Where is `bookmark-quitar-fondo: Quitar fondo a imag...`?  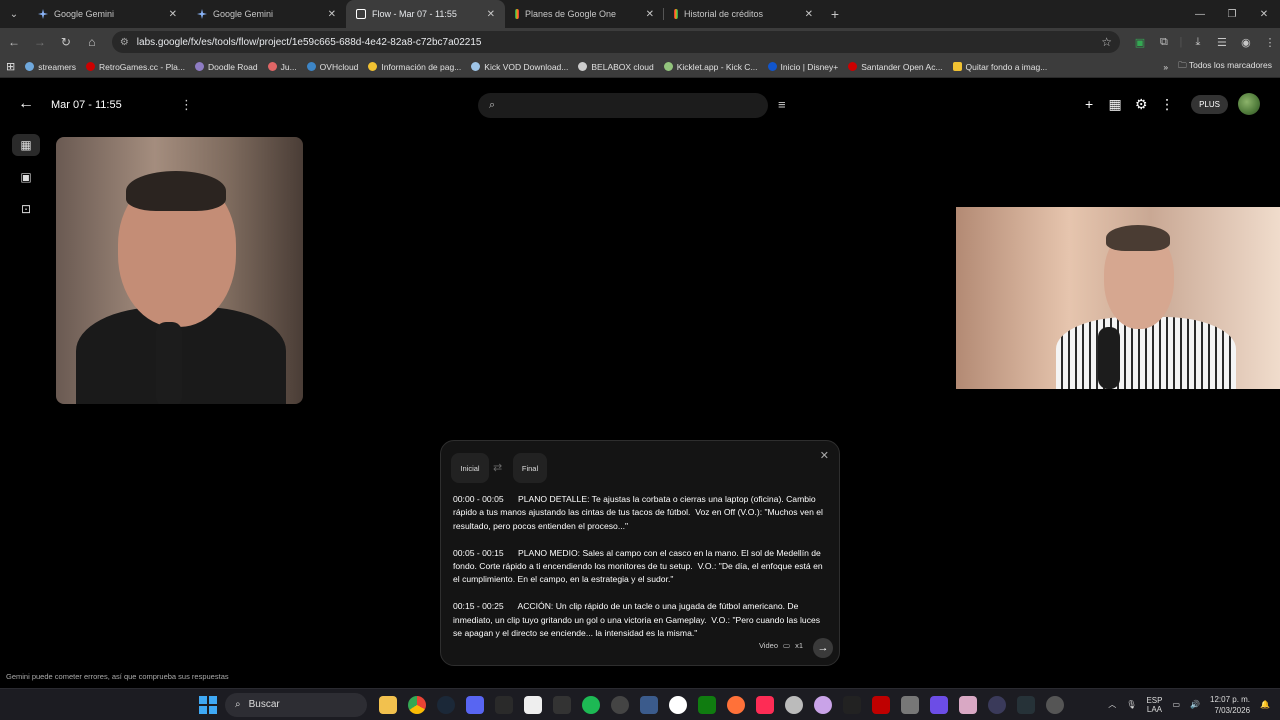
bookmark-quitar-fondo: Quitar fondo a imag... is located at coordinates (999, 67).